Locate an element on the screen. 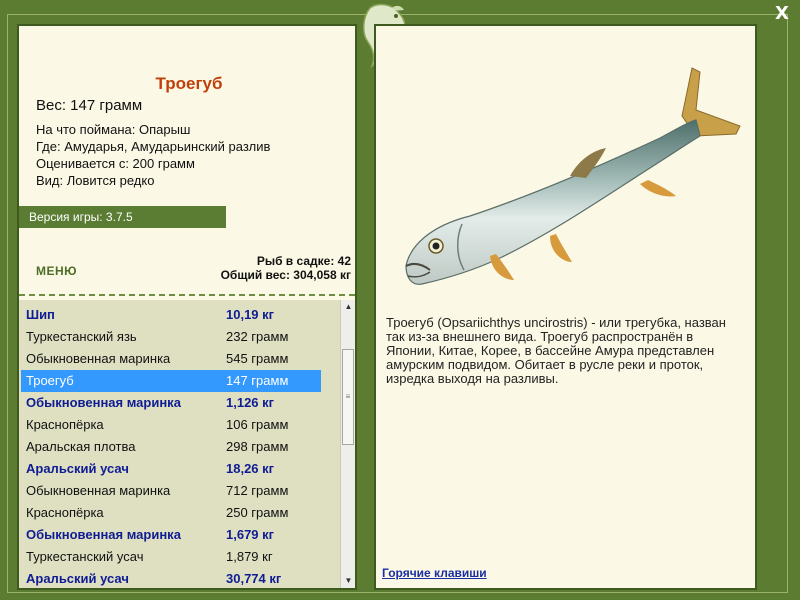  scroll-down-arrow-icon: ▼ is located at coordinates (348, 581).